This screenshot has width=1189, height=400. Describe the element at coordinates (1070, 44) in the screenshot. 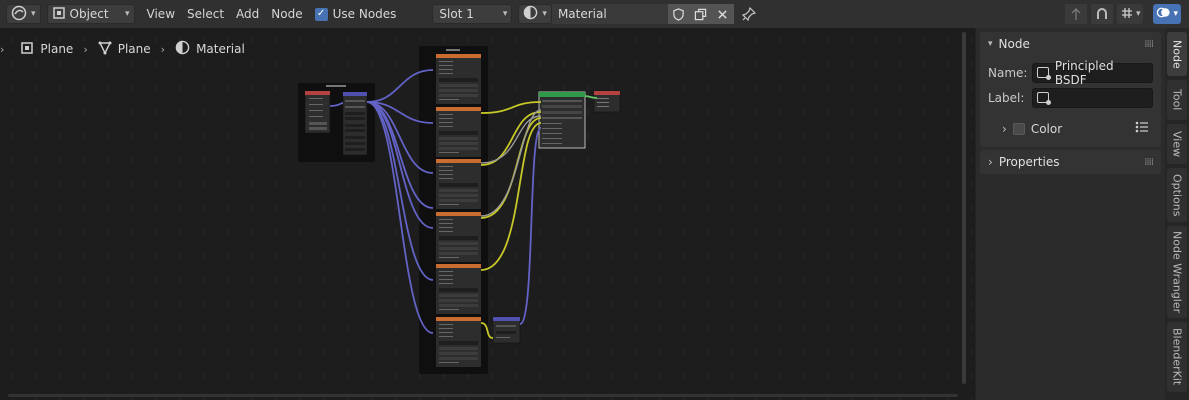

I see `node-panel-header: ▾ Node ⁞⁞⁞⁞` at that location.